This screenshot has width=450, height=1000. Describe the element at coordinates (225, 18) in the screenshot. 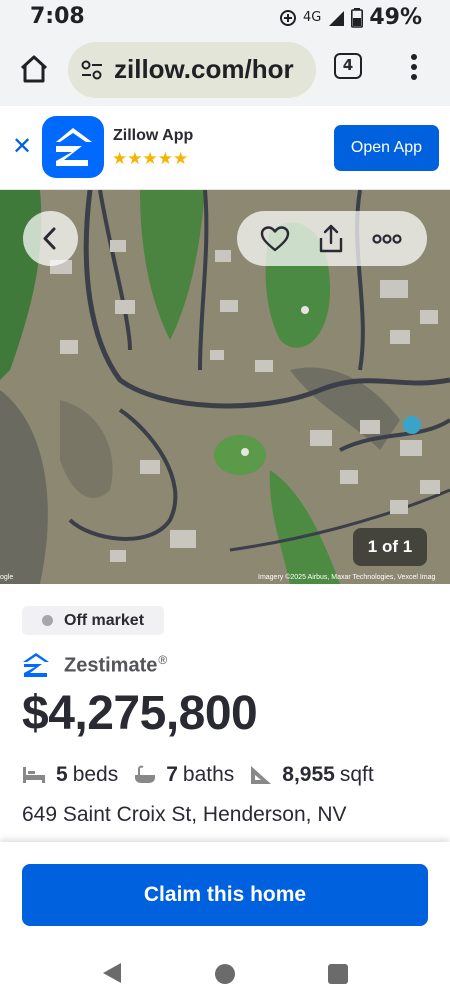

I see `status-bar: 7:08 4G 49%` at that location.